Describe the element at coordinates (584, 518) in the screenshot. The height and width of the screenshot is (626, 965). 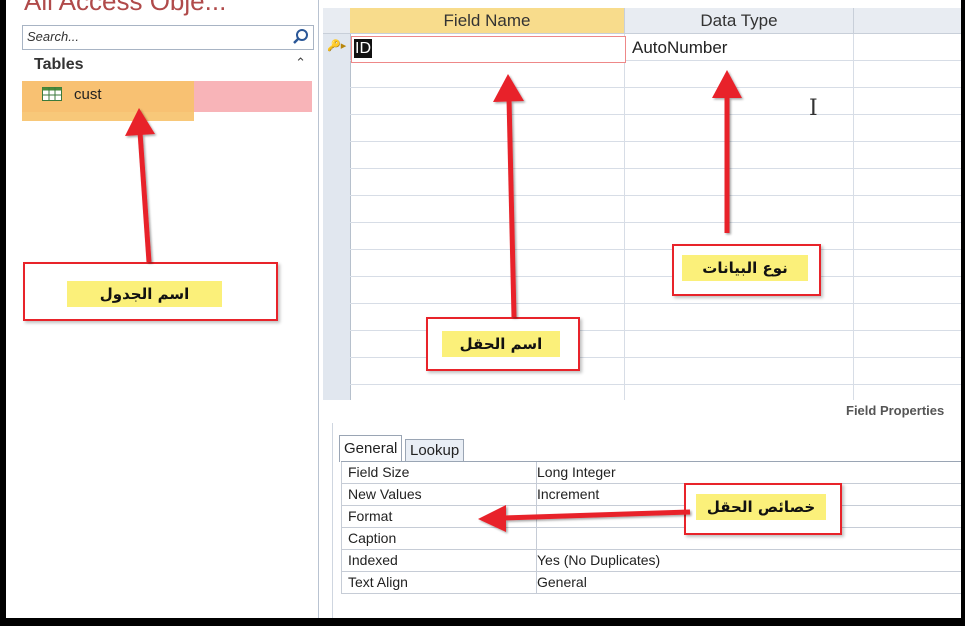
I see `arrow-to-field-properties` at that location.